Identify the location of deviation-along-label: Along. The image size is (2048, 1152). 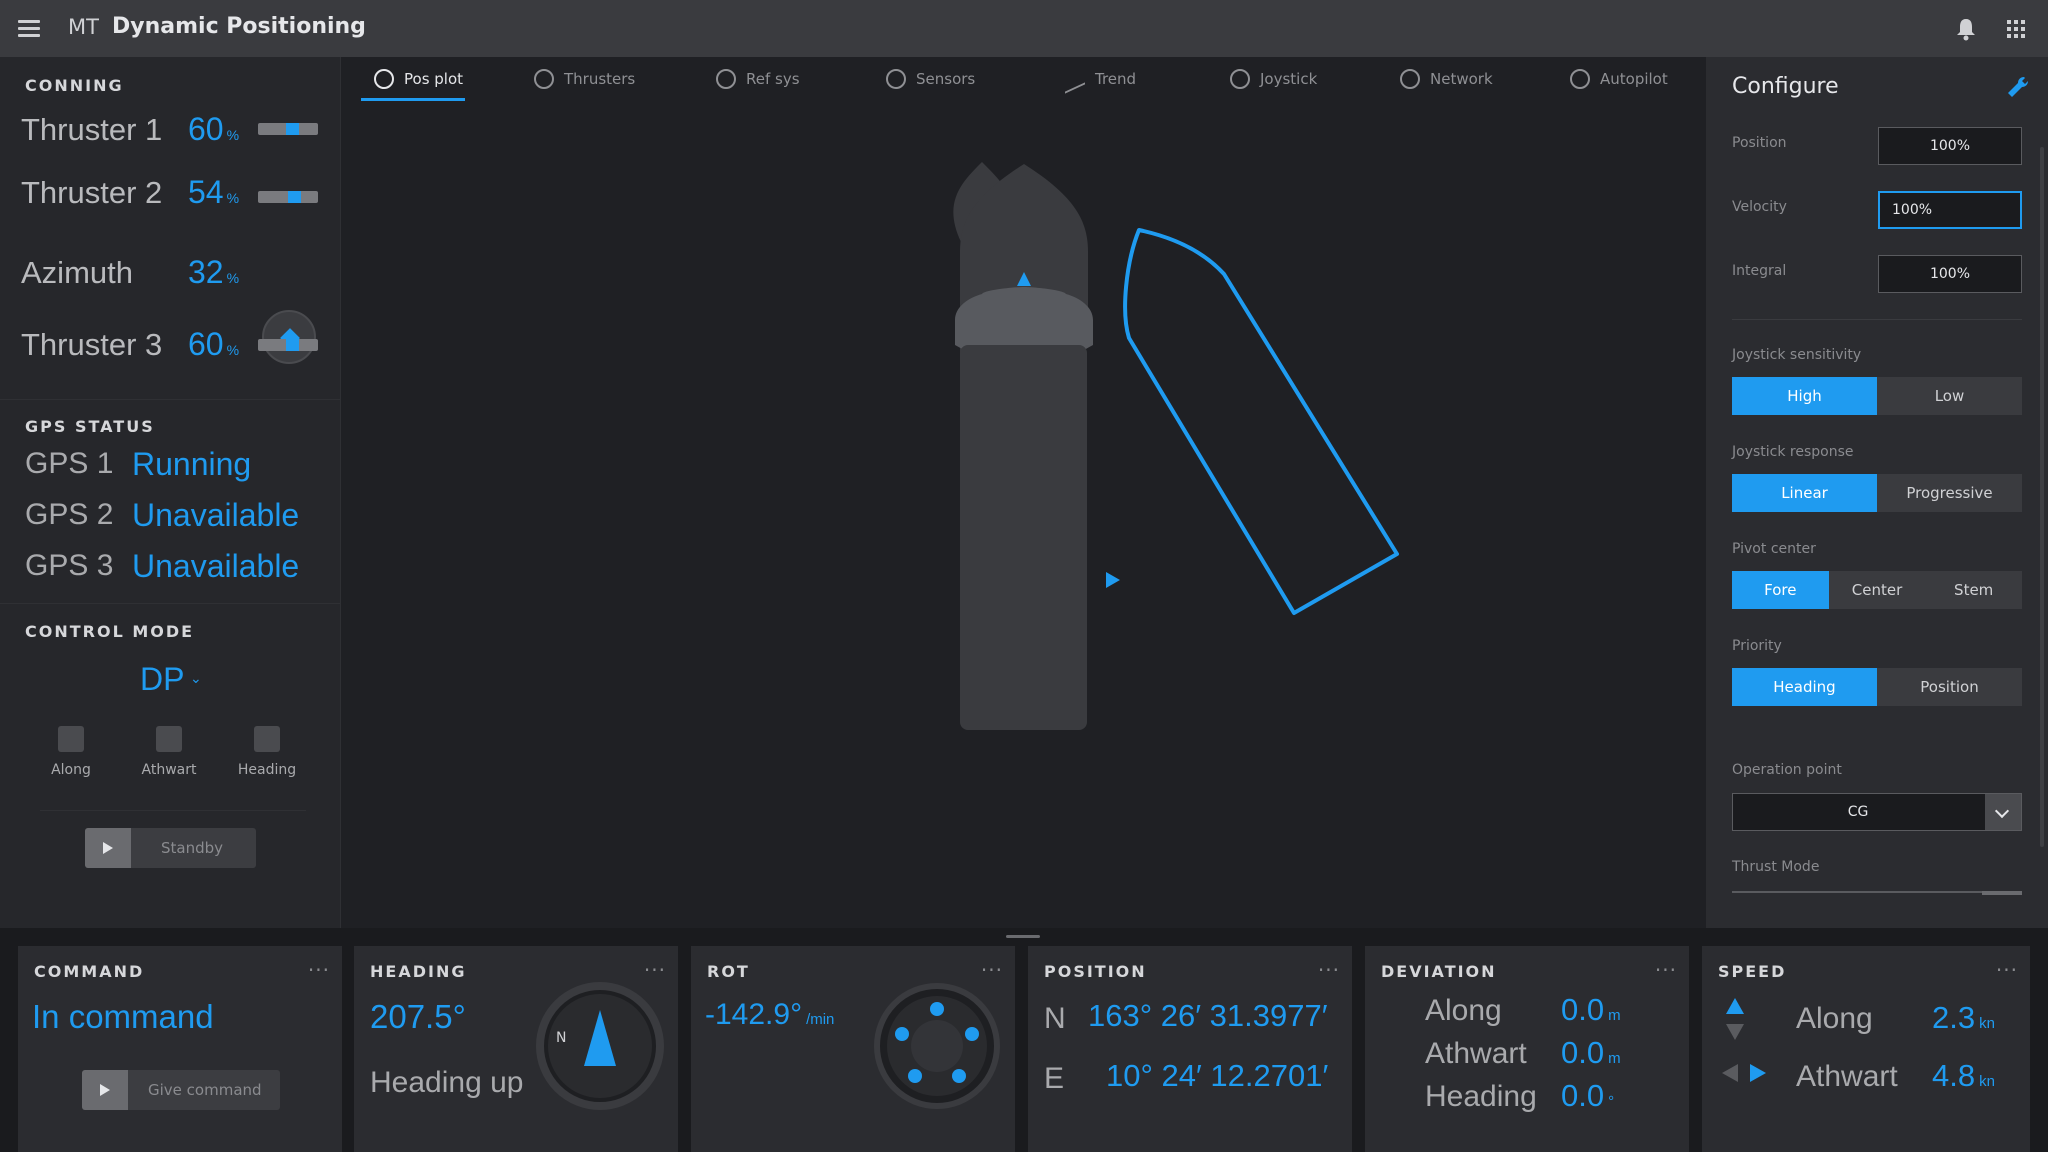
(1463, 1010).